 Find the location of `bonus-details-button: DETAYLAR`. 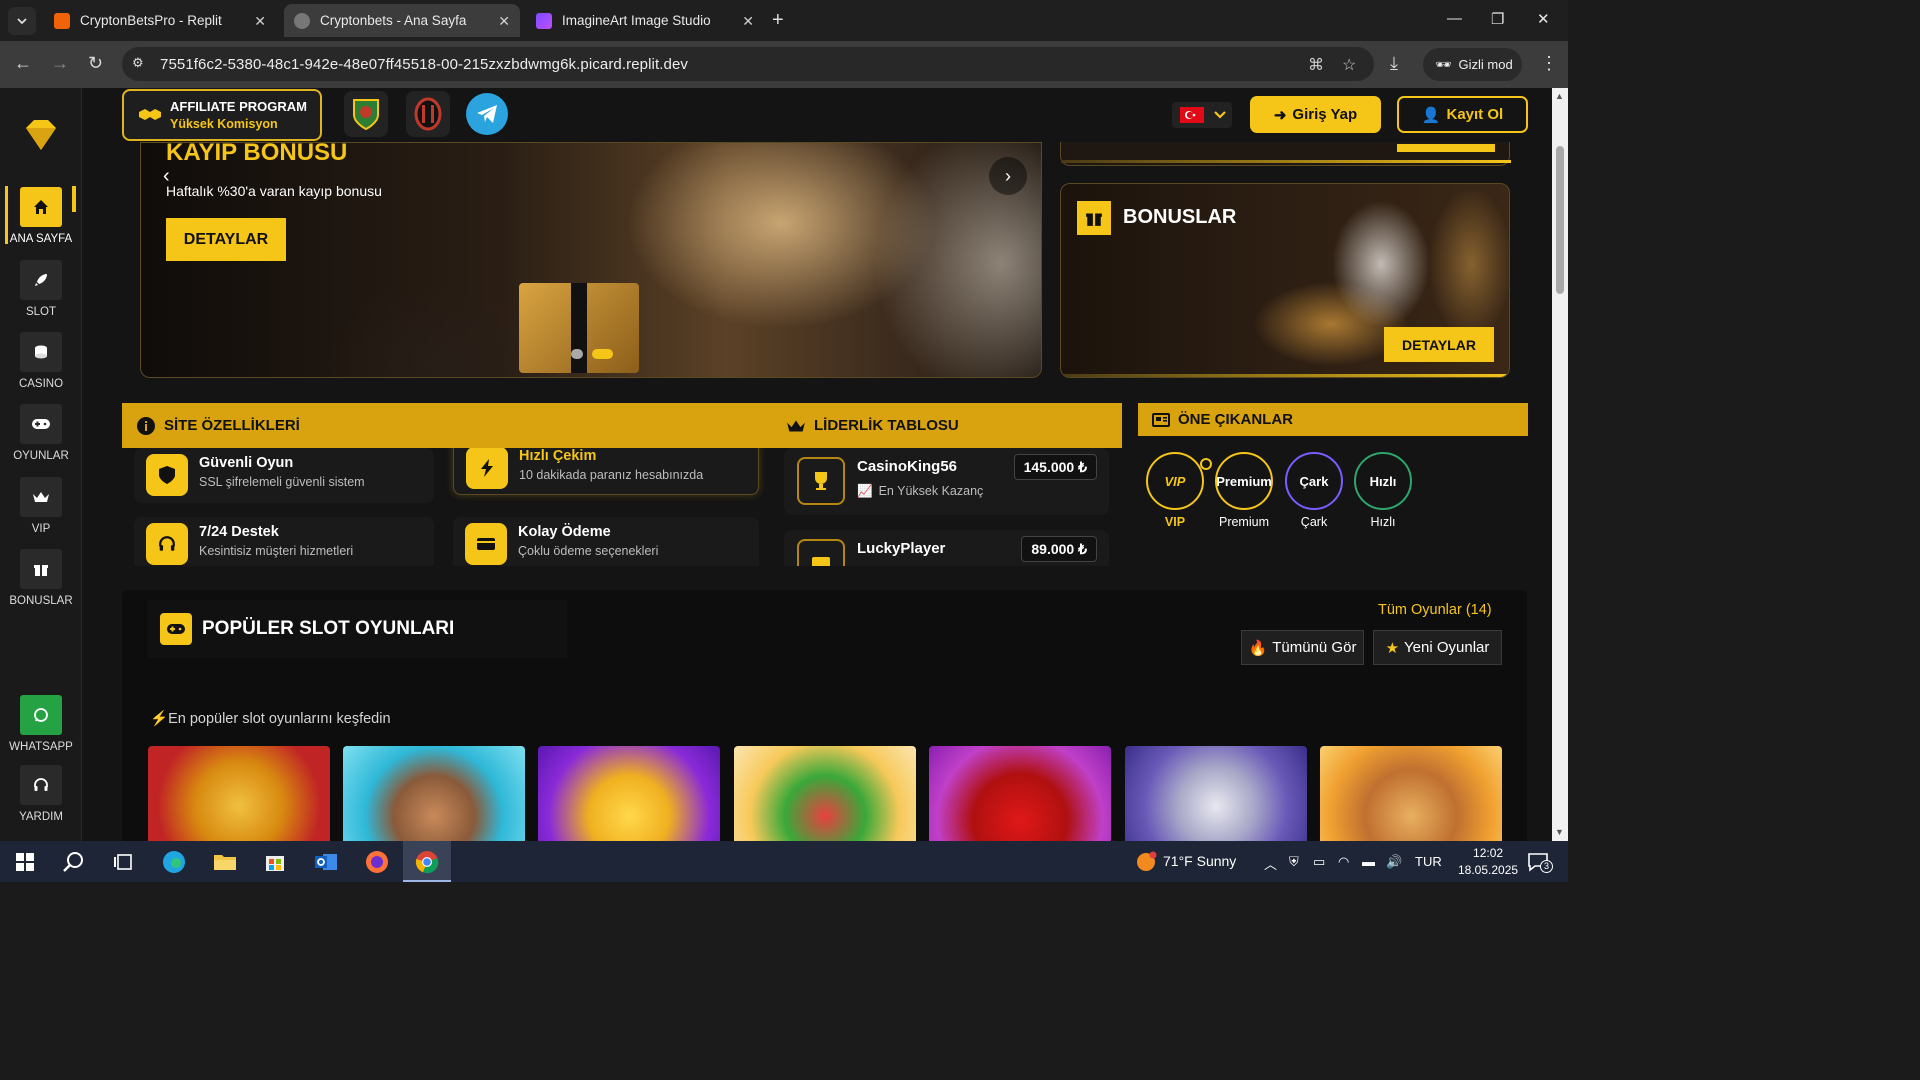

bonus-details-button: DETAYLAR is located at coordinates (1439, 344).